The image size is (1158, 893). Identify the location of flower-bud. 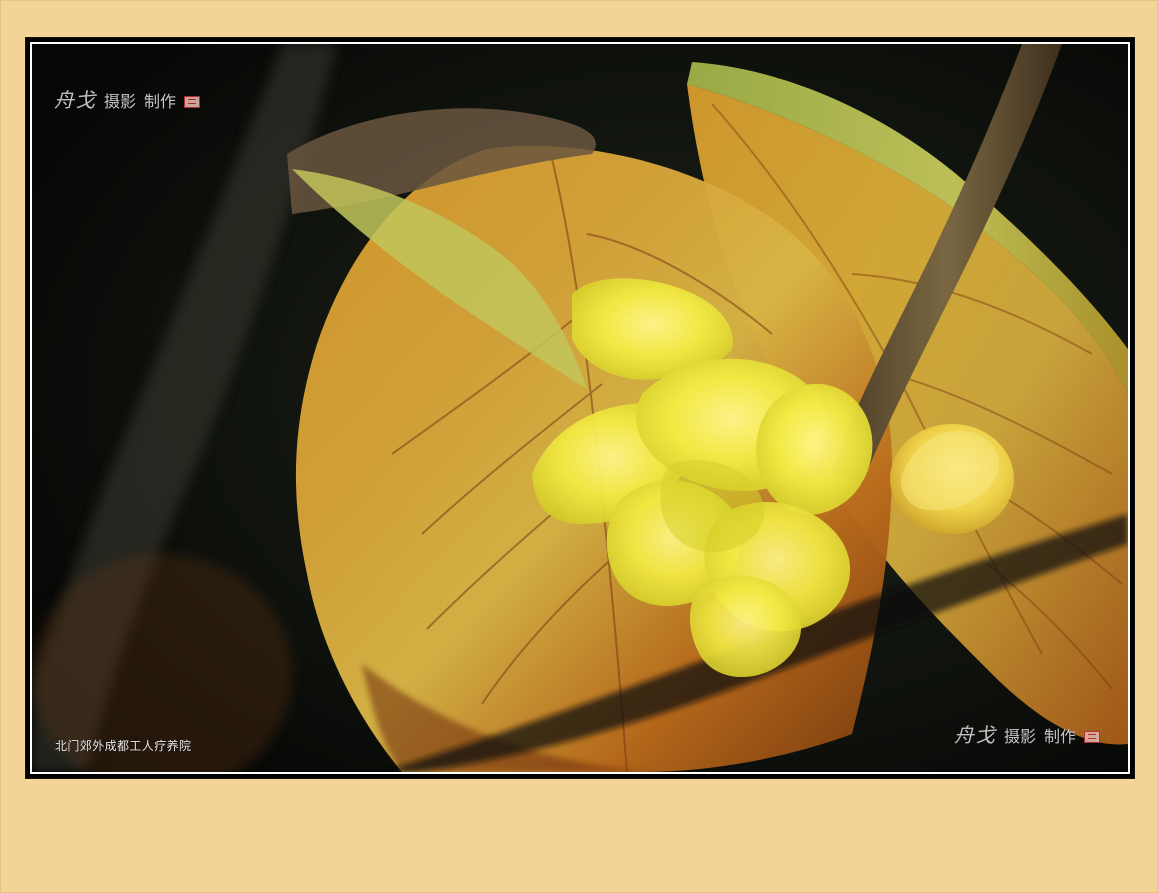
(952, 479).